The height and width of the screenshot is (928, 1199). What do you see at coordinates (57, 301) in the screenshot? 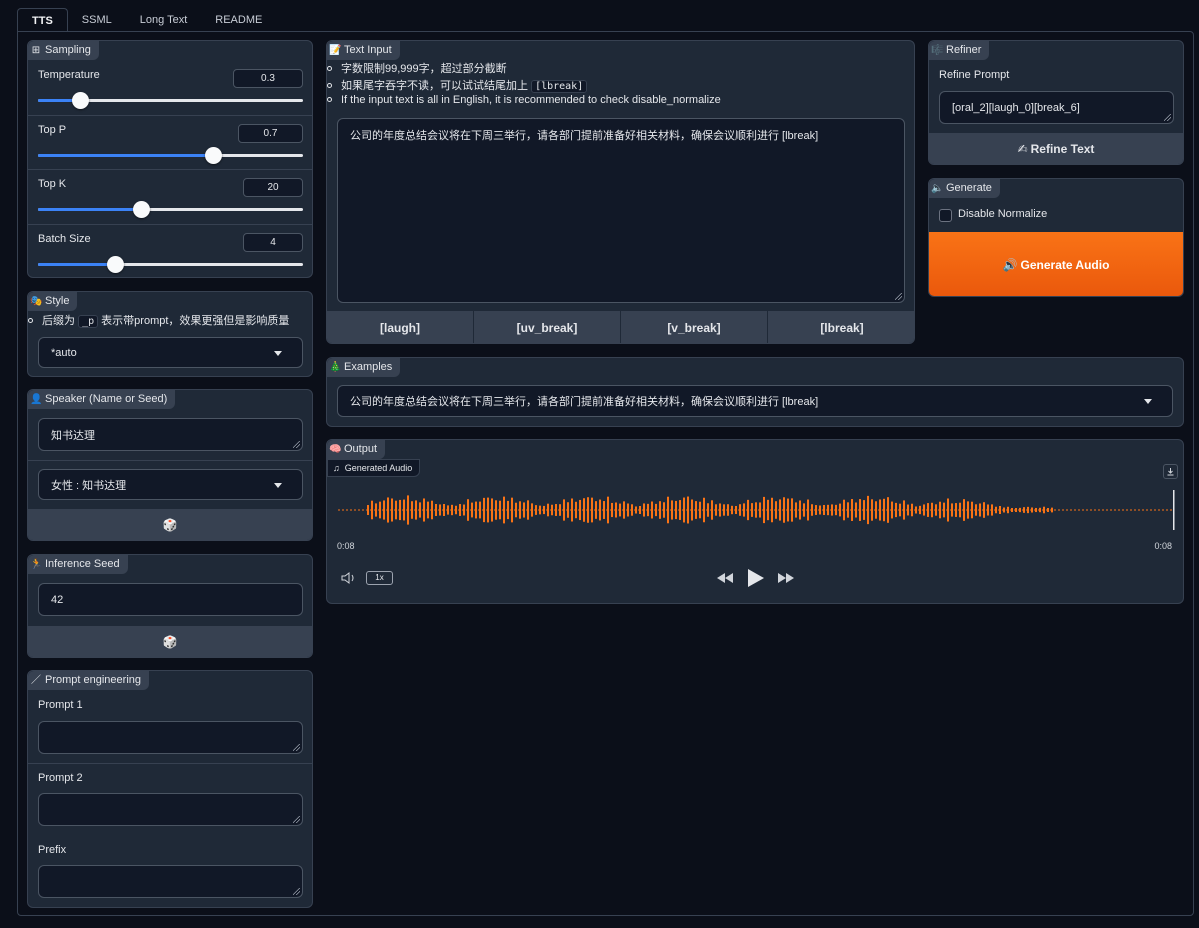
I see `style-title: Style` at bounding box center [57, 301].